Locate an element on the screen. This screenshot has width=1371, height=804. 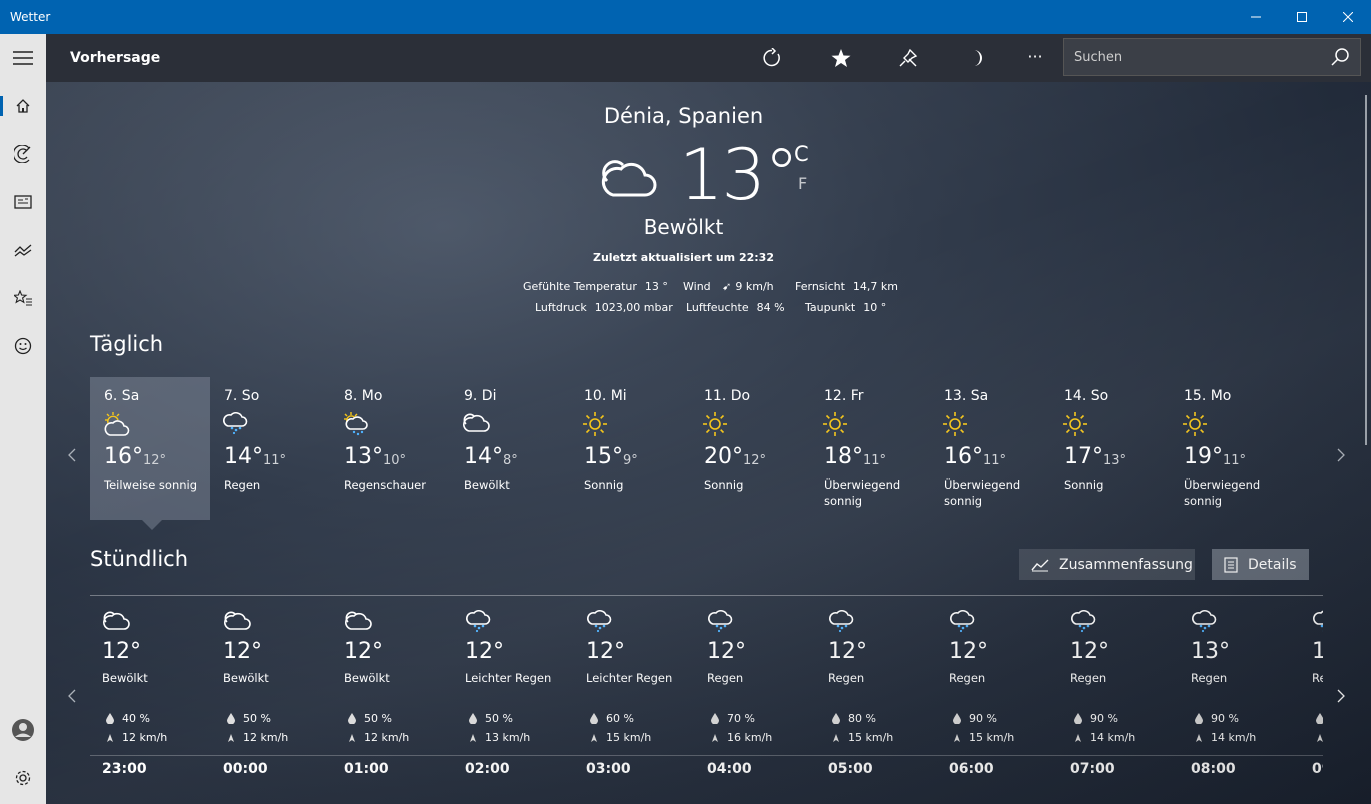
hourly-forecast-item: 12° Leichter Regen 50 % 13 km/h 02:00 is located at coordinates (513, 699).